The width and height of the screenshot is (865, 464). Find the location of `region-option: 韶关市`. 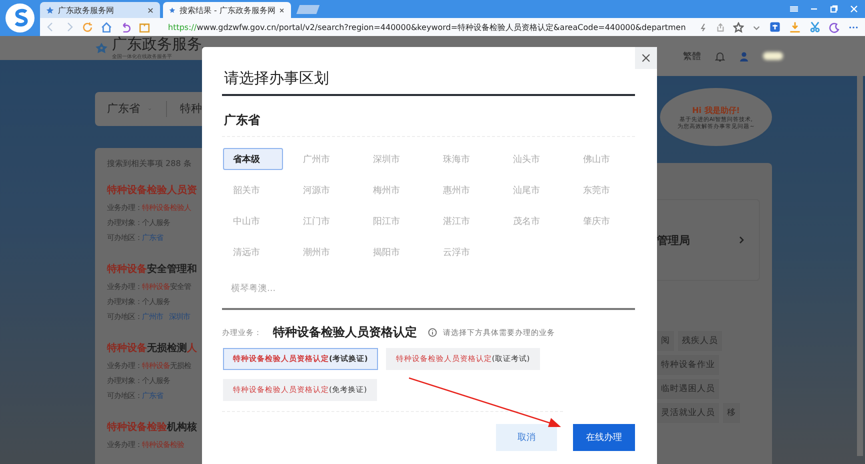

region-option: 韶关市 is located at coordinates (253, 190).